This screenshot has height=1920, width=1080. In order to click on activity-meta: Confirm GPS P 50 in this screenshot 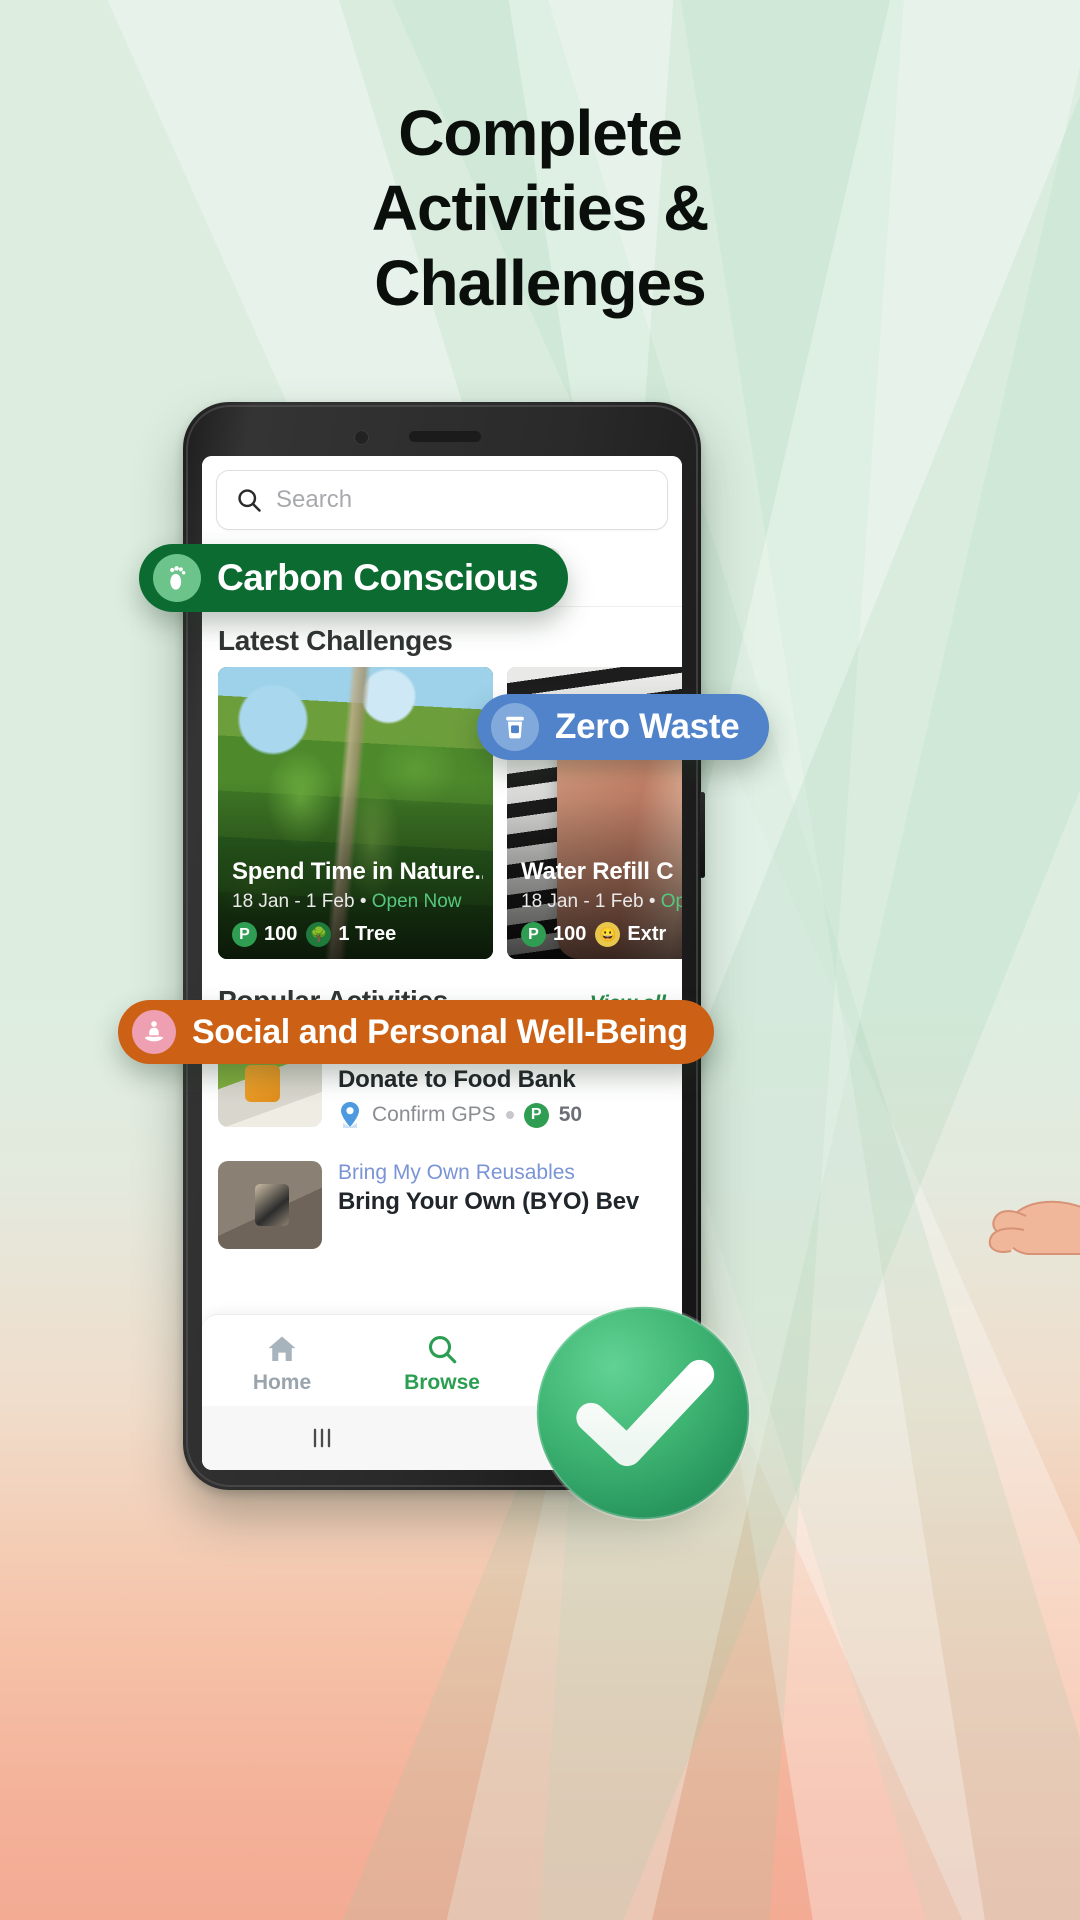, I will do `click(502, 1115)`.